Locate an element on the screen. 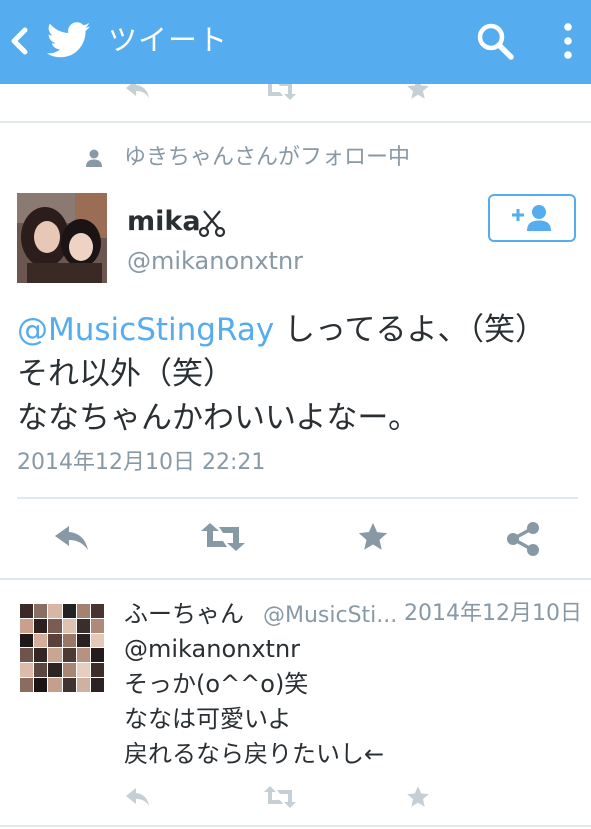 This screenshot has width=591, height=829. more-icon is located at coordinates (568, 41).